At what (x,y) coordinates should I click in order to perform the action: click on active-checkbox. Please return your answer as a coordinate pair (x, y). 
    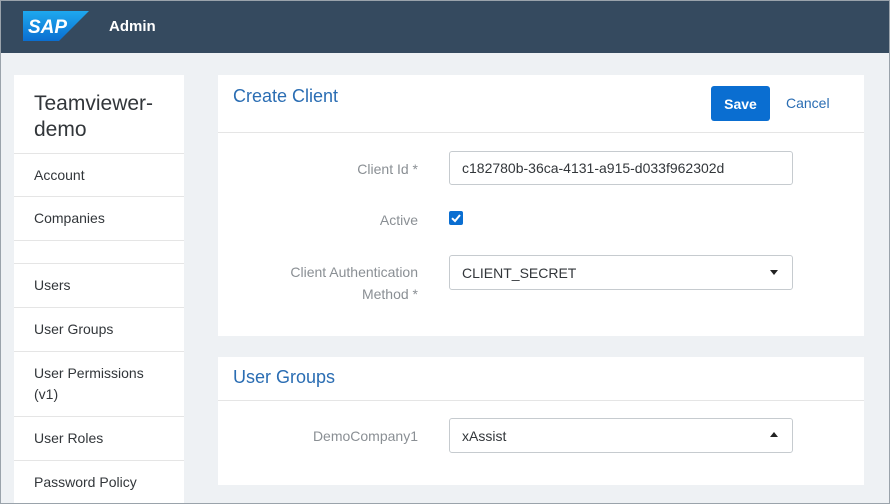
    Looking at the image, I should click on (456, 218).